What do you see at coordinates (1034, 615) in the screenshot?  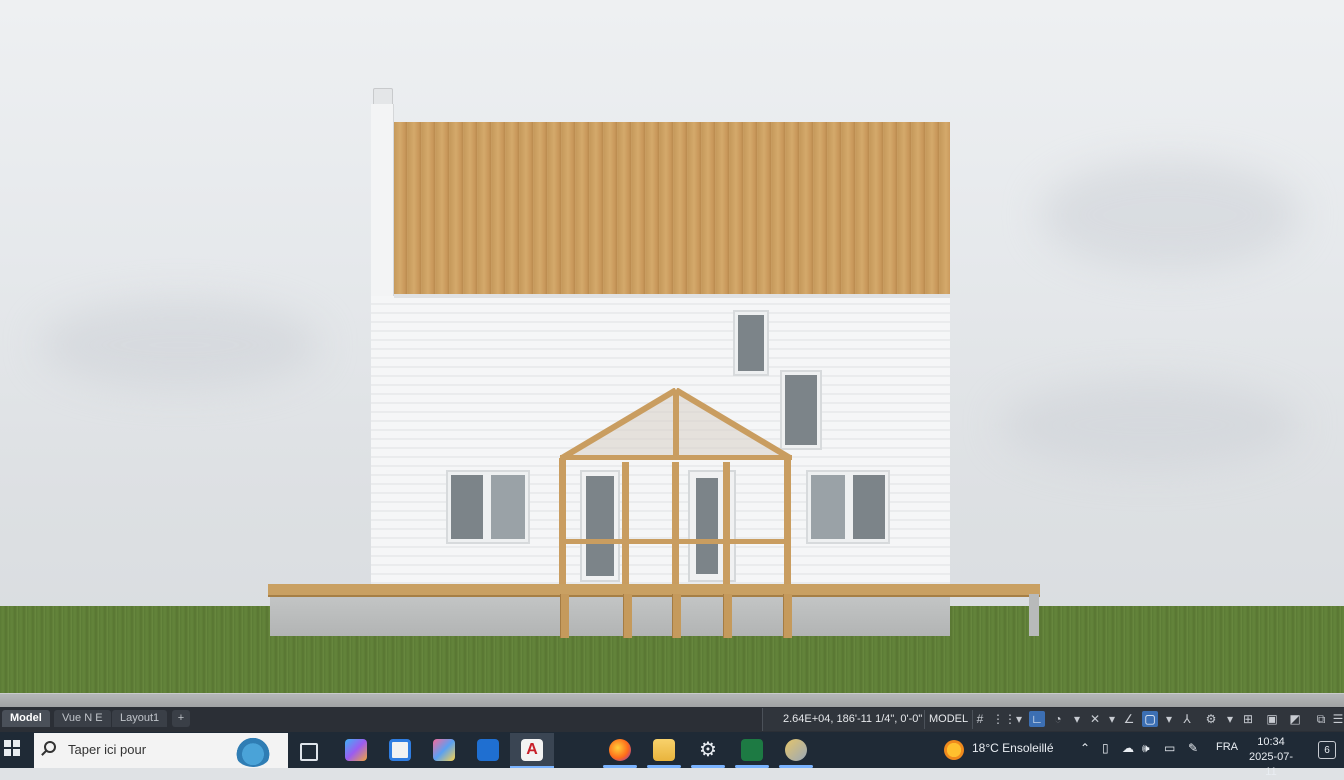 I see `deck-support-post` at bounding box center [1034, 615].